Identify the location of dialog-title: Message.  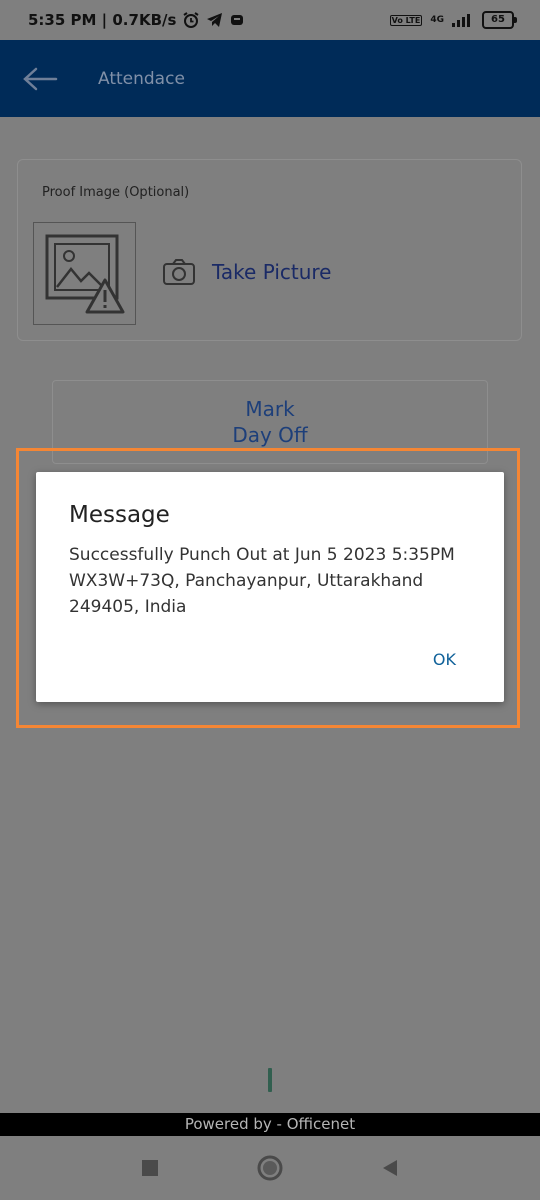
(119, 515).